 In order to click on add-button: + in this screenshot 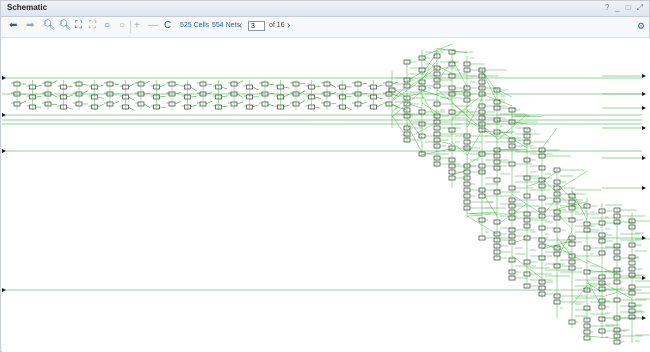, I will do `click(137, 26)`.